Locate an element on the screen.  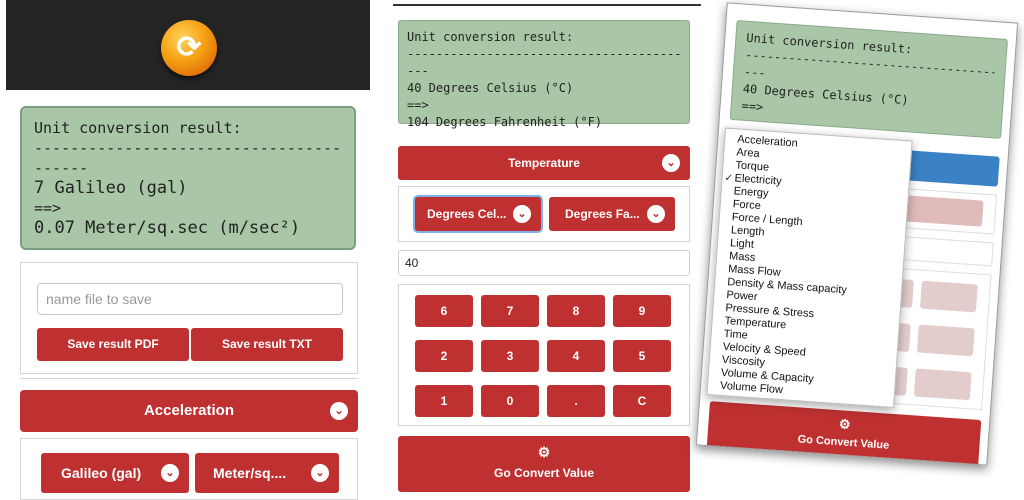
category-label: Temperature is located at coordinates (544, 163).